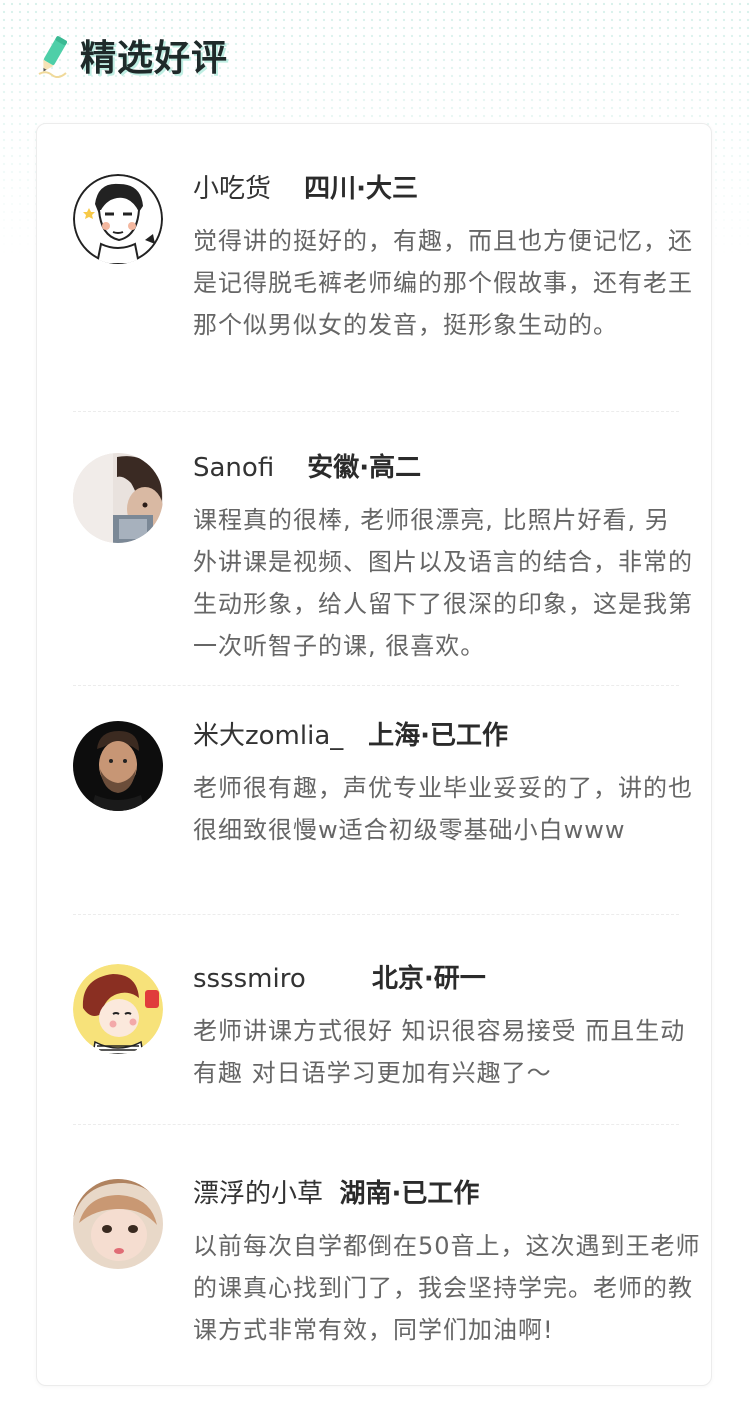 This screenshot has height=1408, width=750. What do you see at coordinates (118, 1009) in the screenshot?
I see `cartoon-kid-avatar` at bounding box center [118, 1009].